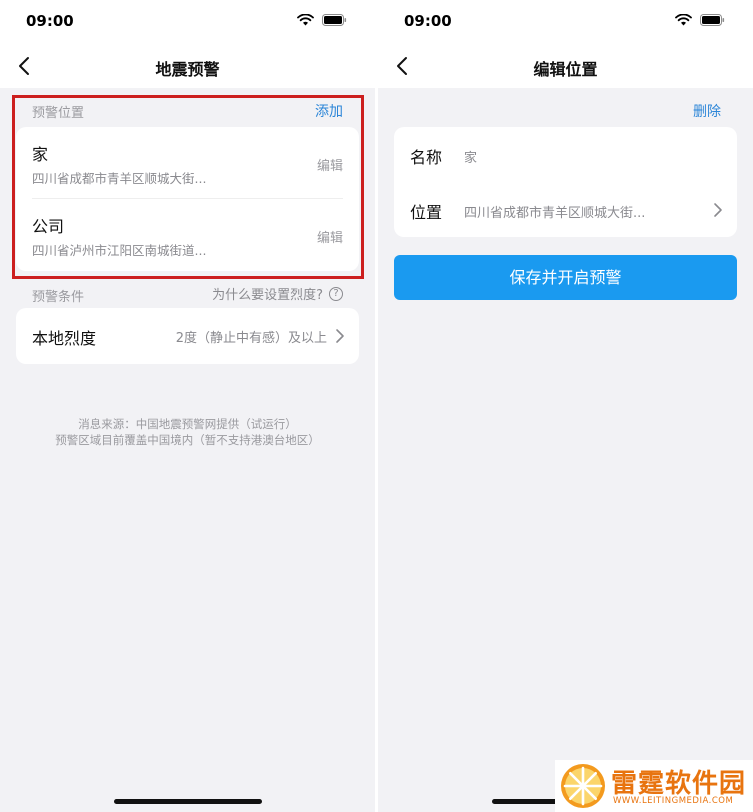 The image size is (753, 812). Describe the element at coordinates (707, 111) in the screenshot. I see `delete-location-button: 删除` at that location.